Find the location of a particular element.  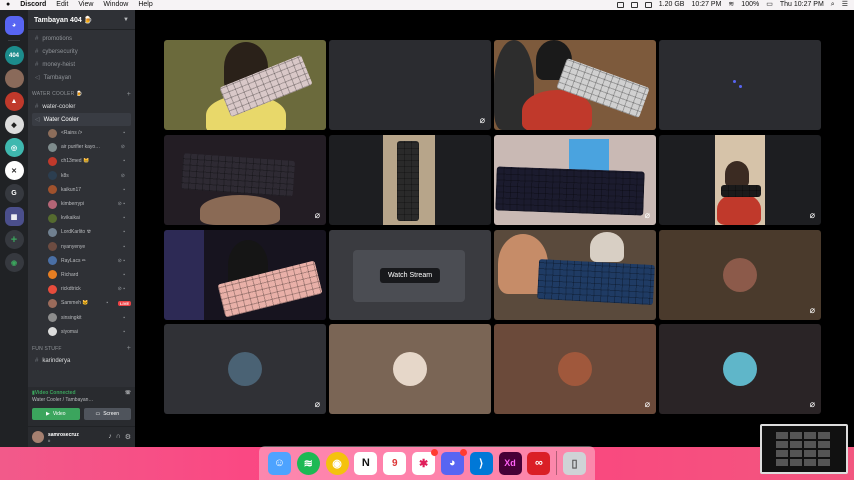

voice-user: k8s ⊘ is located at coordinates (81, 176).